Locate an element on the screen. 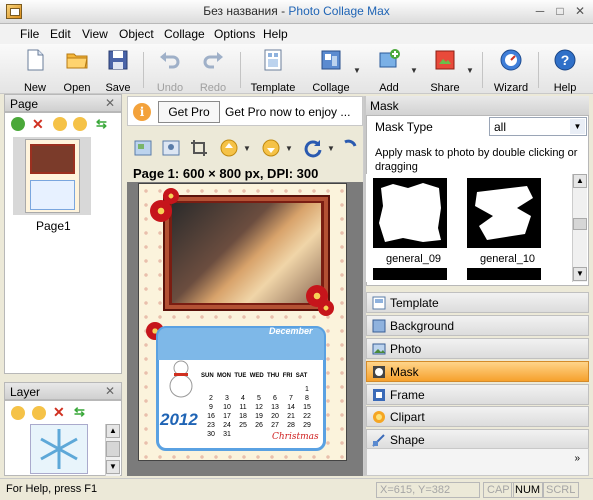 This screenshot has width=593, height=500. accordion-template: Template is located at coordinates (477, 302).